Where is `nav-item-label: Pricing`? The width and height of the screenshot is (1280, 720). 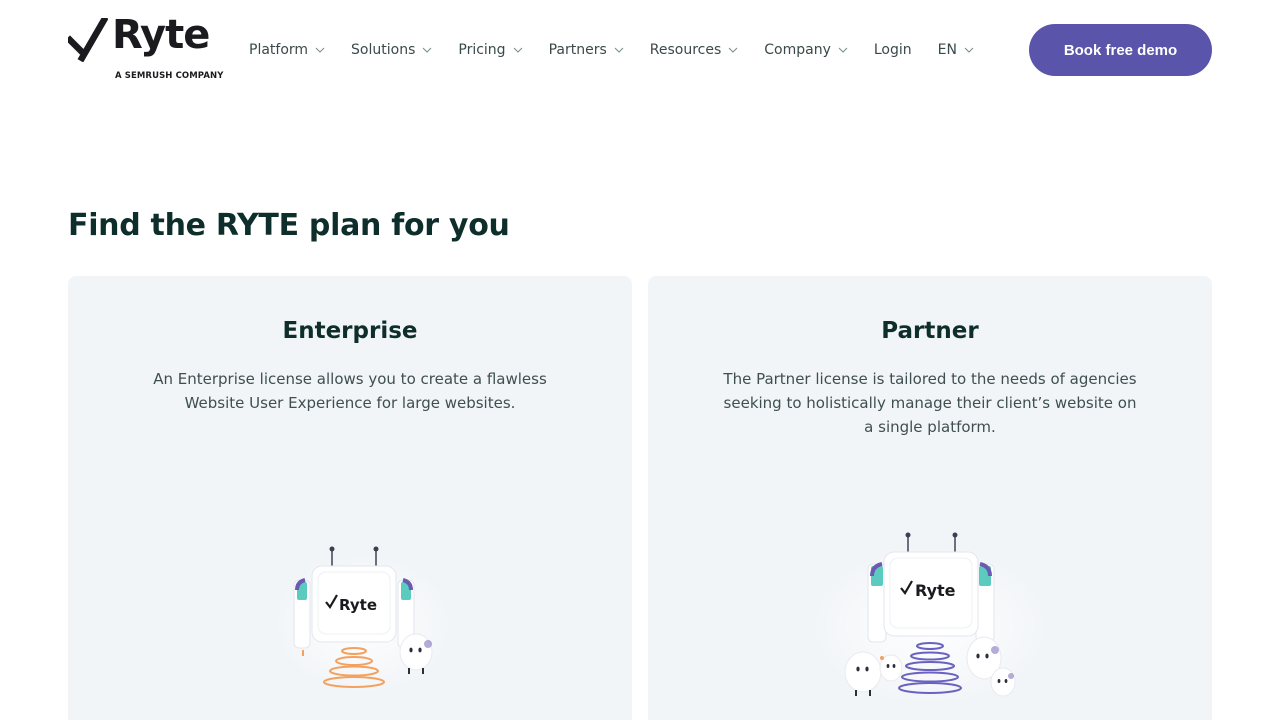 nav-item-label: Pricing is located at coordinates (482, 50).